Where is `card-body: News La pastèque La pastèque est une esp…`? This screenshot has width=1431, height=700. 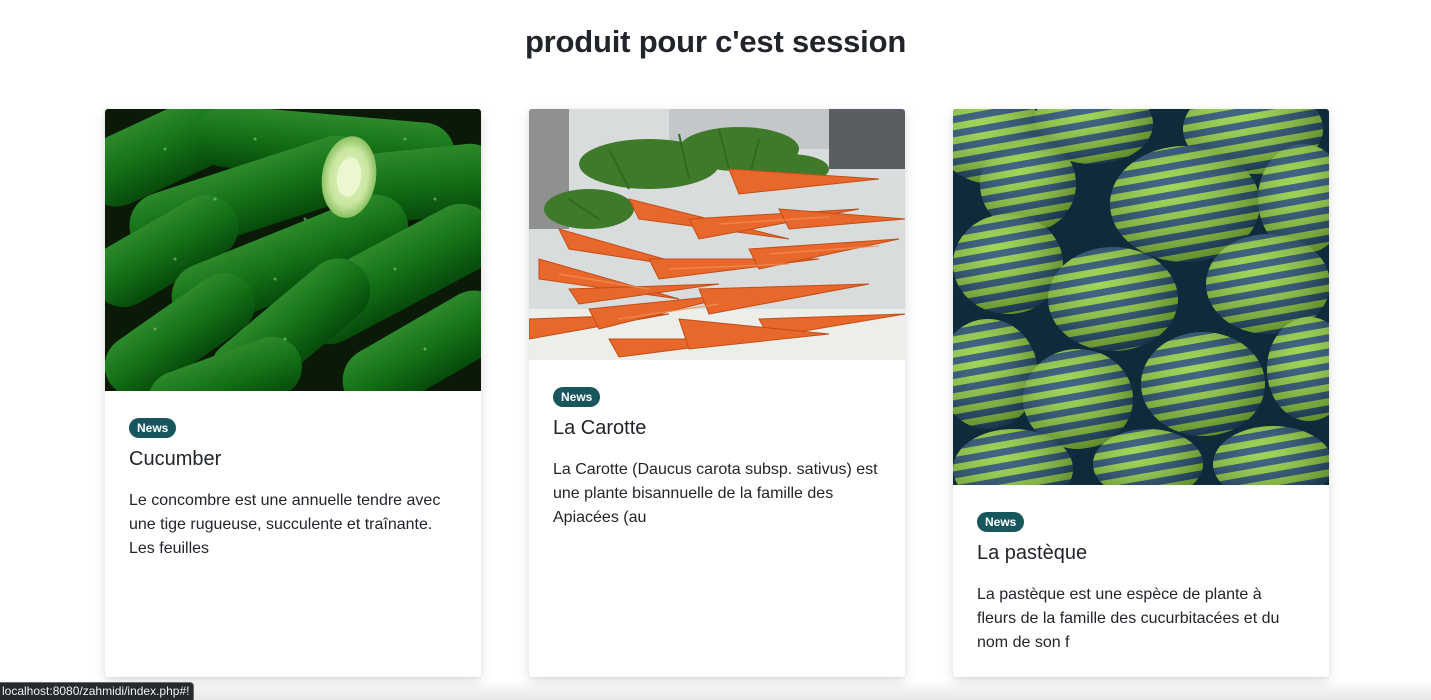
card-body: News La pastèque La pastèque est une esp… is located at coordinates (1141, 570).